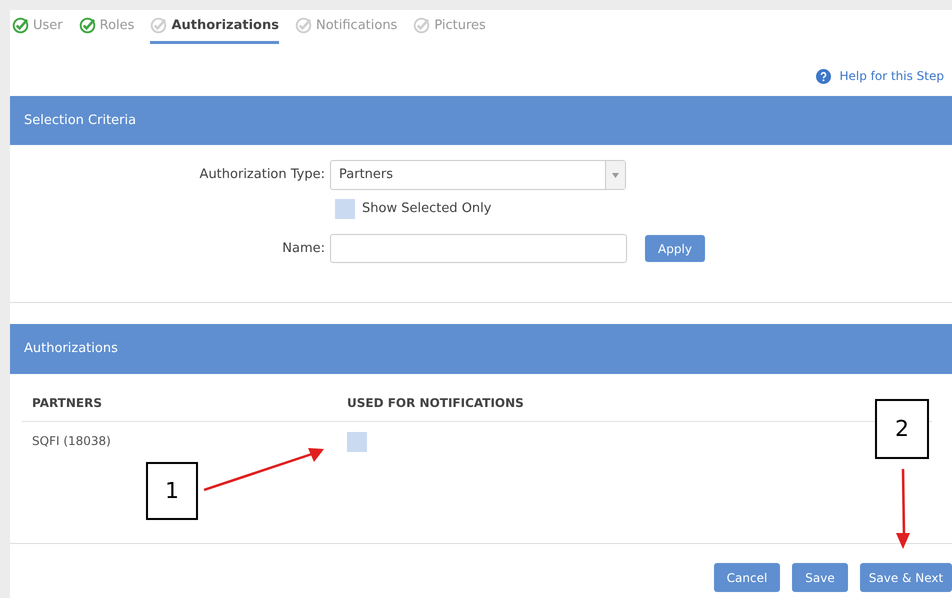 This screenshot has width=952, height=598. I want to click on section-header: Selection Criteria, so click(481, 120).